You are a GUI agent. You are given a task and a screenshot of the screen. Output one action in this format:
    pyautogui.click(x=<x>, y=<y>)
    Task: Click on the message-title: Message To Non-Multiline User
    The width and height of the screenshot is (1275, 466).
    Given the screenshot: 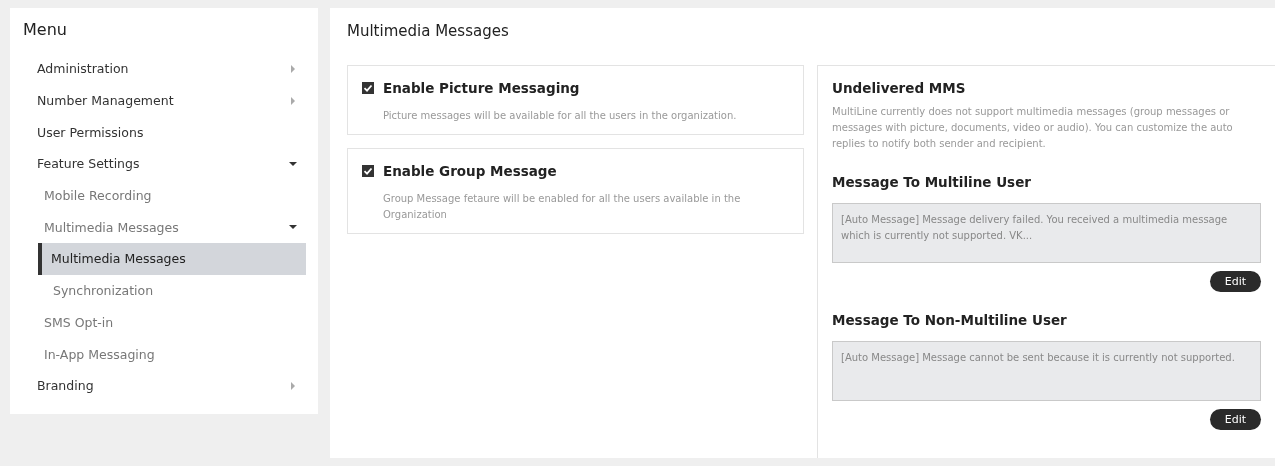 What is the action you would take?
    pyautogui.click(x=950, y=320)
    